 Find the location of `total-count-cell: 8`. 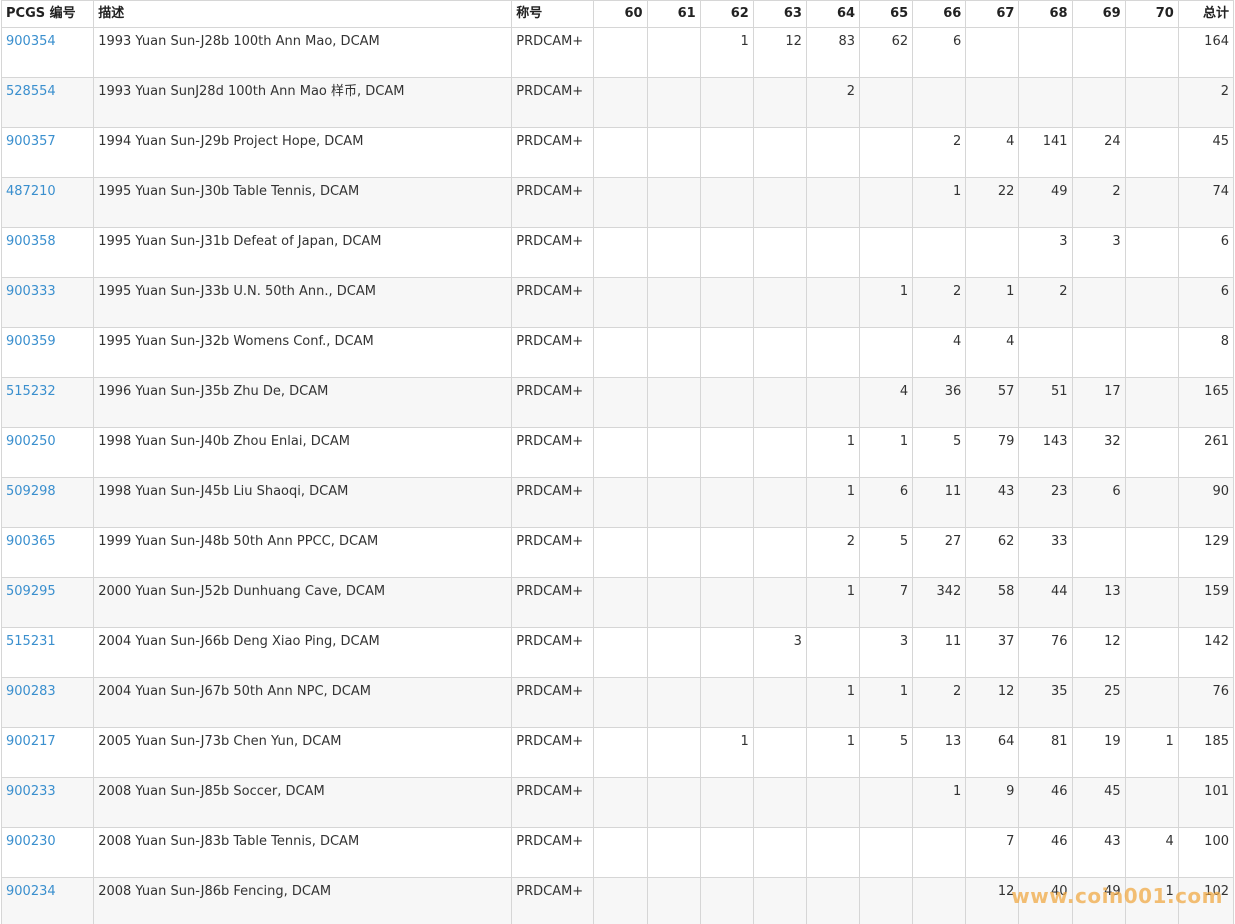

total-count-cell: 8 is located at coordinates (1206, 352).